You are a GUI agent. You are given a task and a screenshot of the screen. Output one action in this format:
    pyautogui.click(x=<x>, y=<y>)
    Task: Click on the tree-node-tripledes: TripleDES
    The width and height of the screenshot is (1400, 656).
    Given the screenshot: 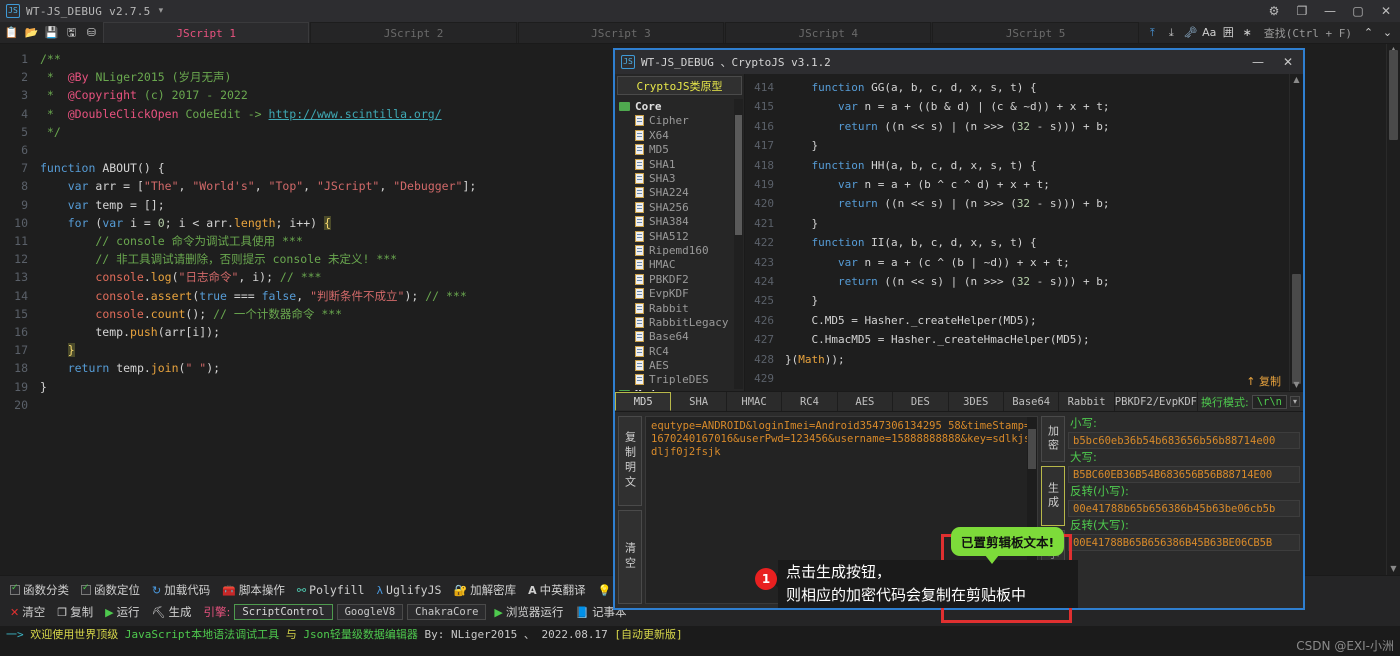 What is the action you would take?
    pyautogui.click(x=679, y=380)
    